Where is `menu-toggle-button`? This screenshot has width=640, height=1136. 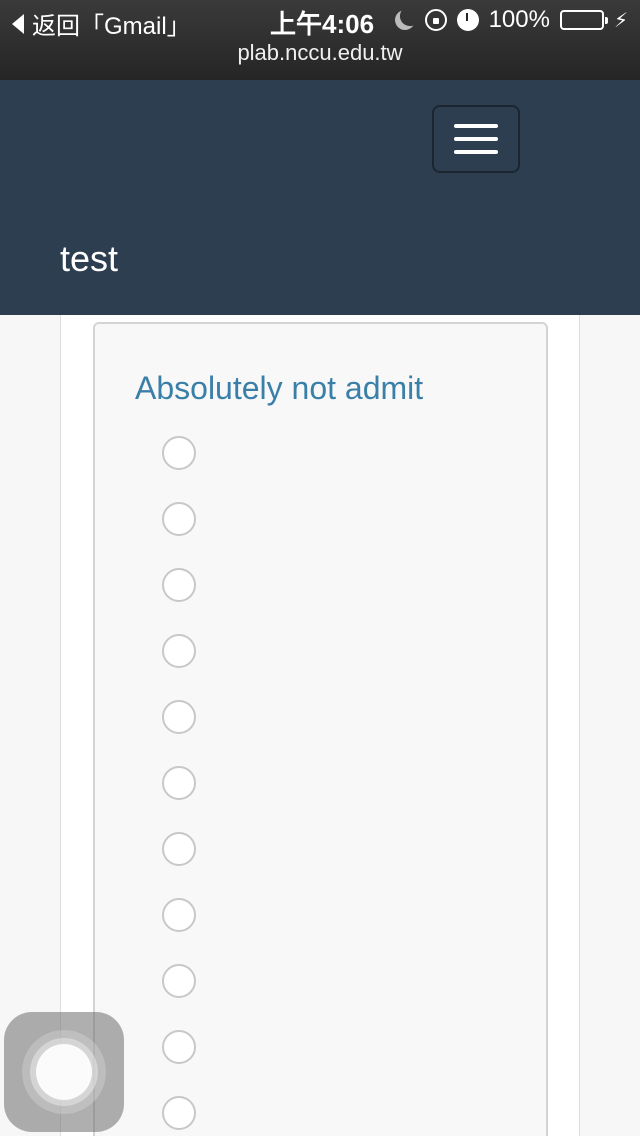 menu-toggle-button is located at coordinates (476, 139).